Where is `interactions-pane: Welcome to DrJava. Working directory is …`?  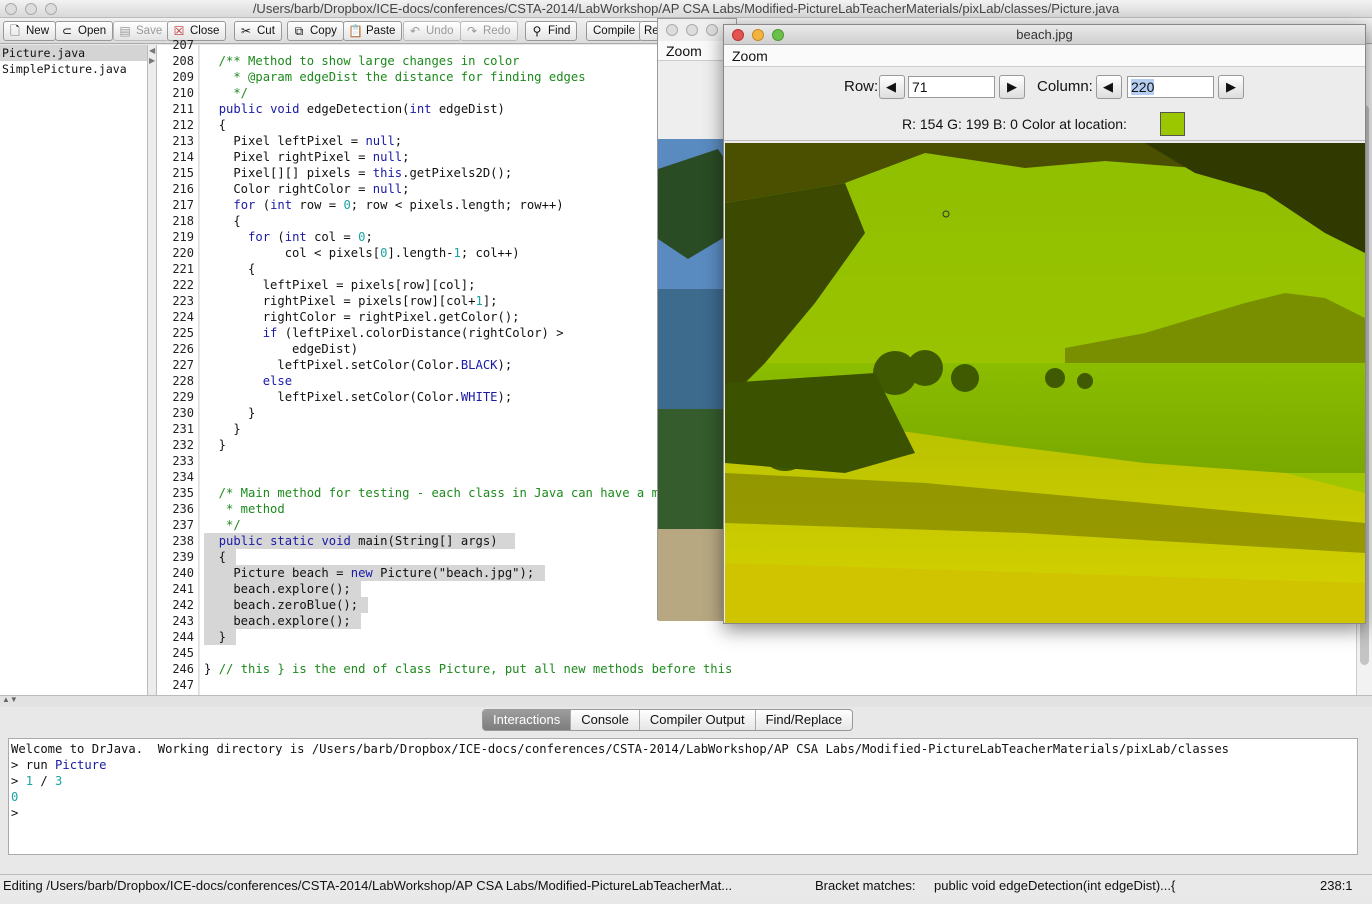
interactions-pane: Welcome to DrJava. Working directory is … is located at coordinates (683, 796).